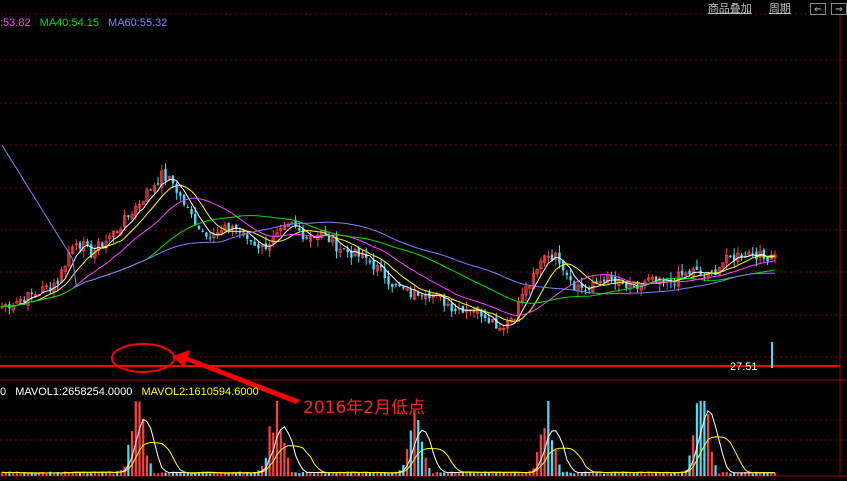 The image size is (847, 481). What do you see at coordinates (730, 8) in the screenshot?
I see `overlay-button: 商品叠加` at bounding box center [730, 8].